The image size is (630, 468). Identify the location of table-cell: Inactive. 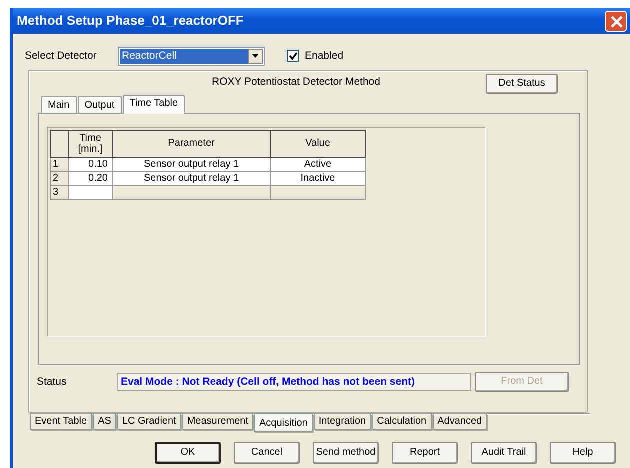
(318, 179).